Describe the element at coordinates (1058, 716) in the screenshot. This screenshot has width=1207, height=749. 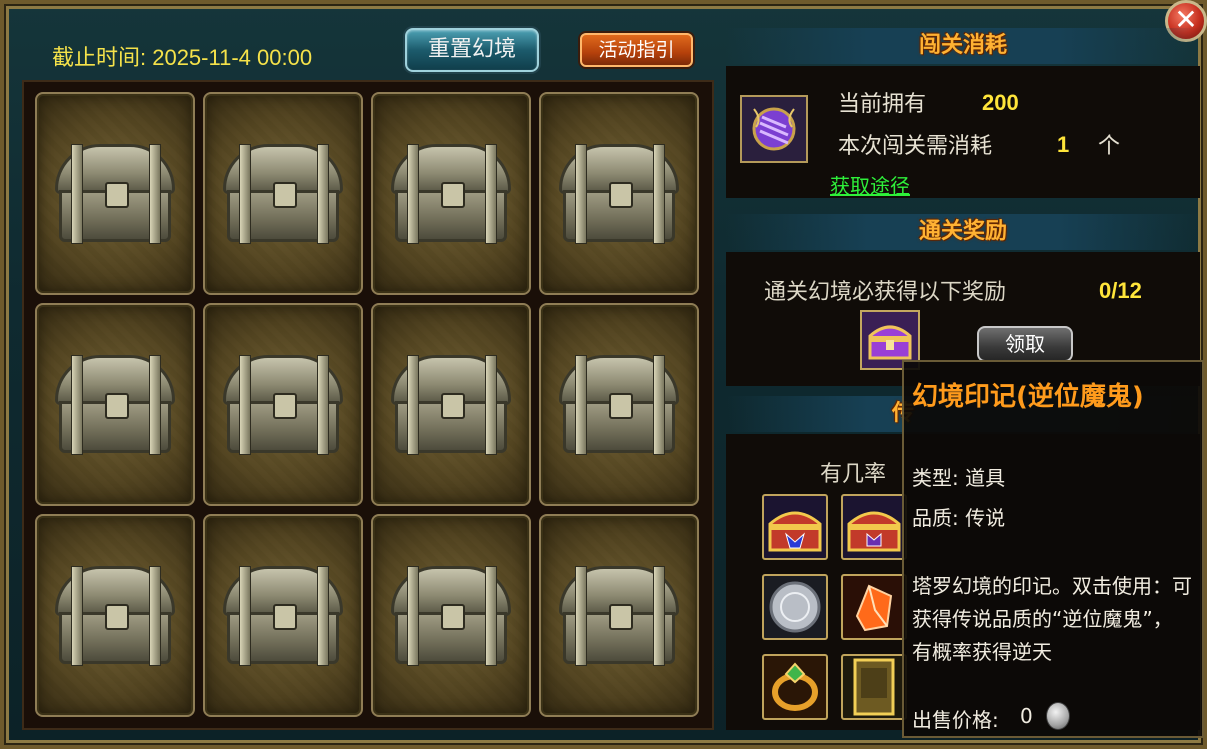
I see `silver-coin-small-icon` at that location.